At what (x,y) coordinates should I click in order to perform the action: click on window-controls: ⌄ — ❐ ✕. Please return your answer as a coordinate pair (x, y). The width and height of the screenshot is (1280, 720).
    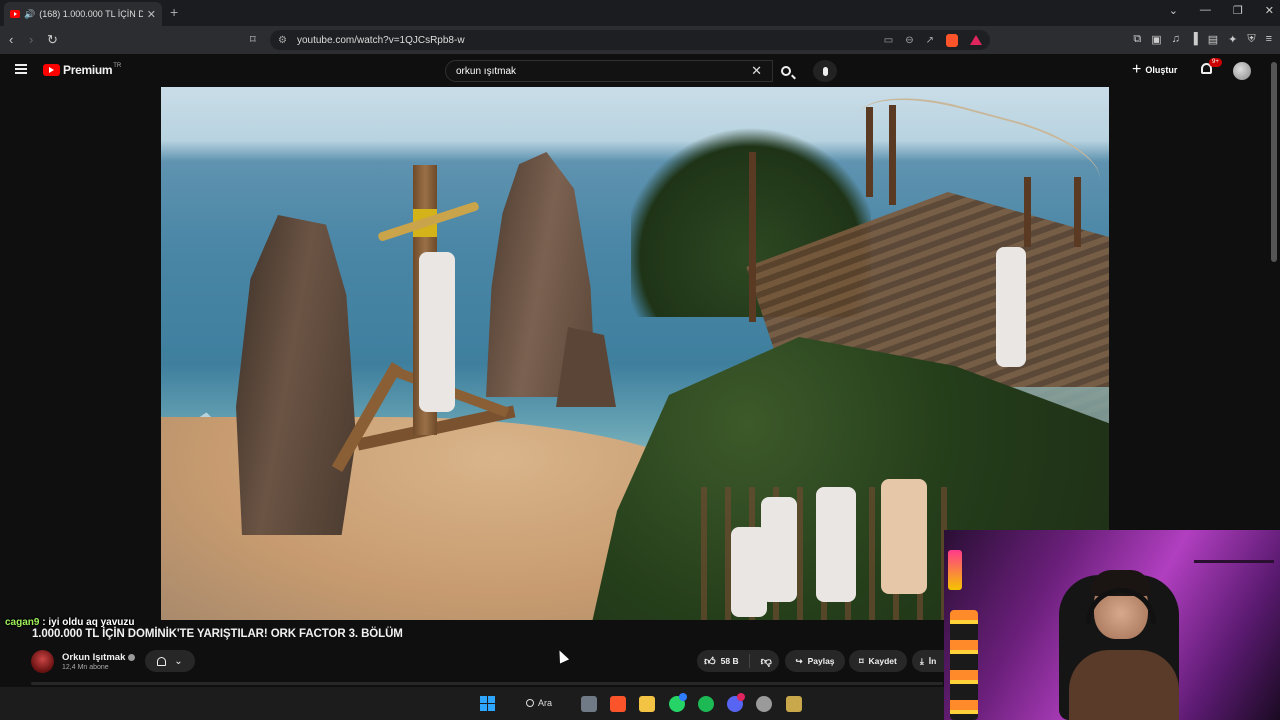
    Looking at the image, I should click on (1221, 10).